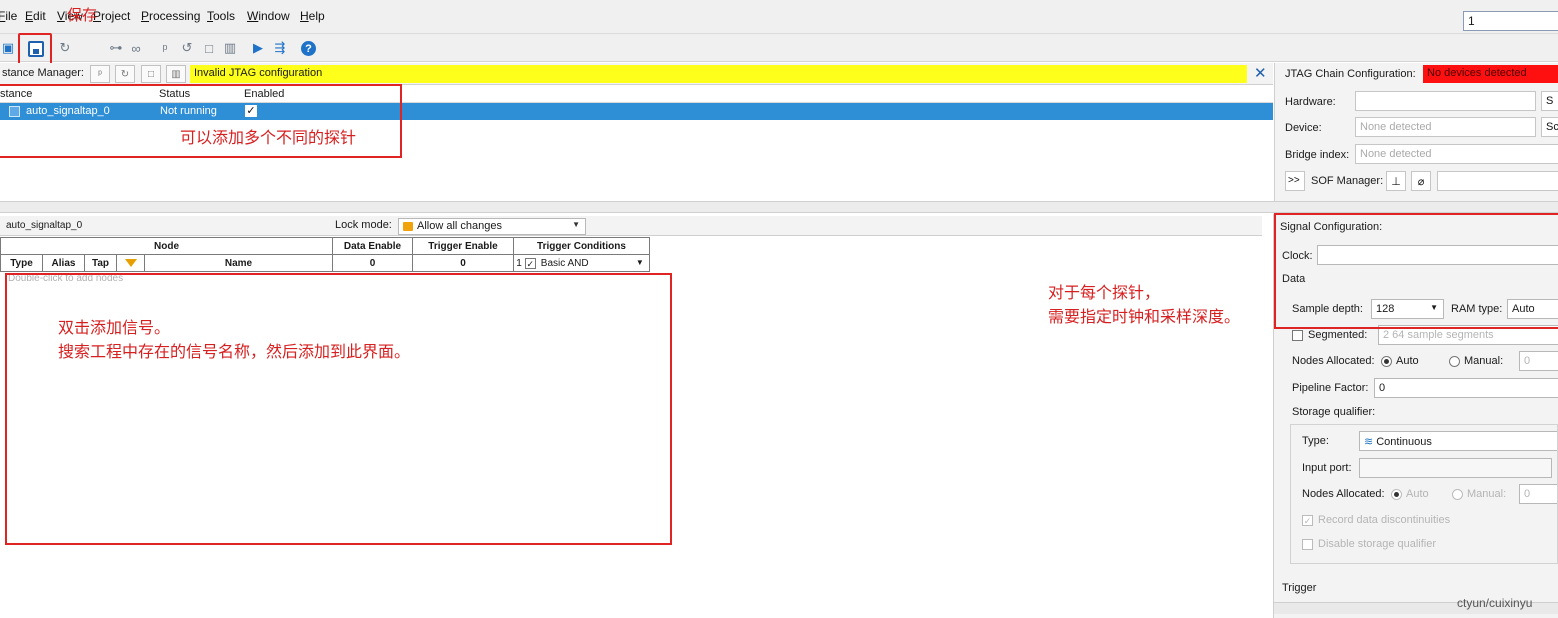 The image size is (1558, 618). Describe the element at coordinates (230, 48) in the screenshot. I see `book-icon: ▥` at that location.